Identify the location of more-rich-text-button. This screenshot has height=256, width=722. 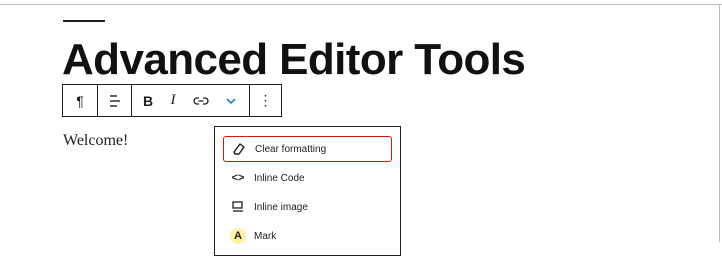
(231, 100).